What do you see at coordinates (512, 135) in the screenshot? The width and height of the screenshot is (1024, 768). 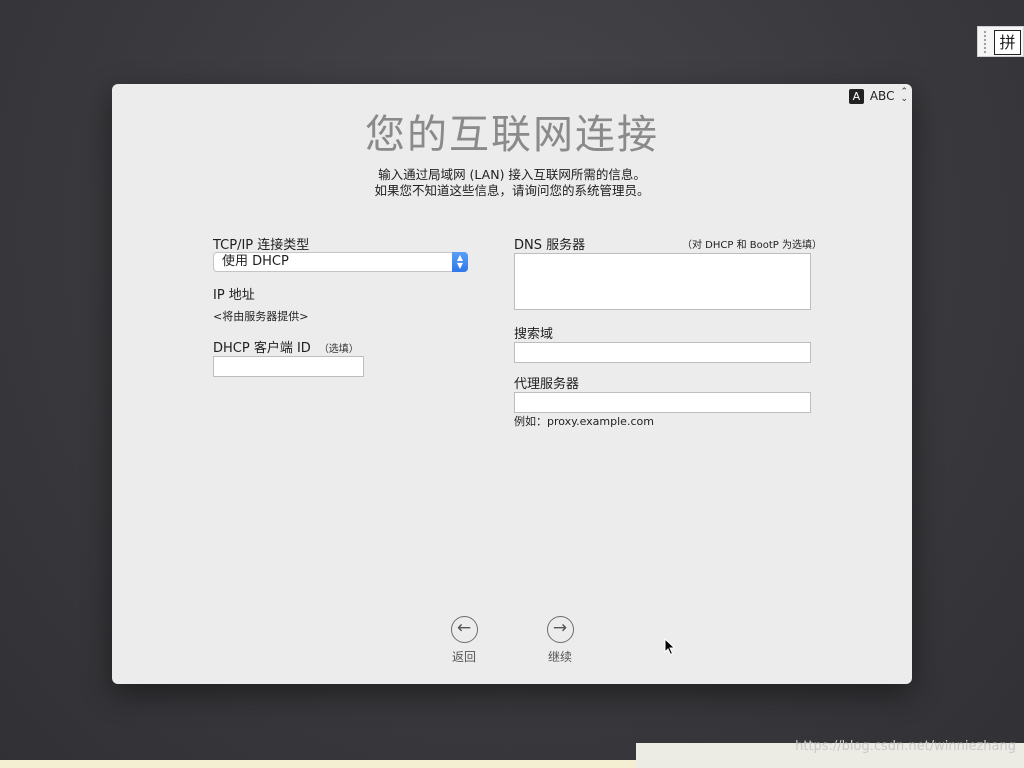 I see `page-title: 您的互联网连接` at bounding box center [512, 135].